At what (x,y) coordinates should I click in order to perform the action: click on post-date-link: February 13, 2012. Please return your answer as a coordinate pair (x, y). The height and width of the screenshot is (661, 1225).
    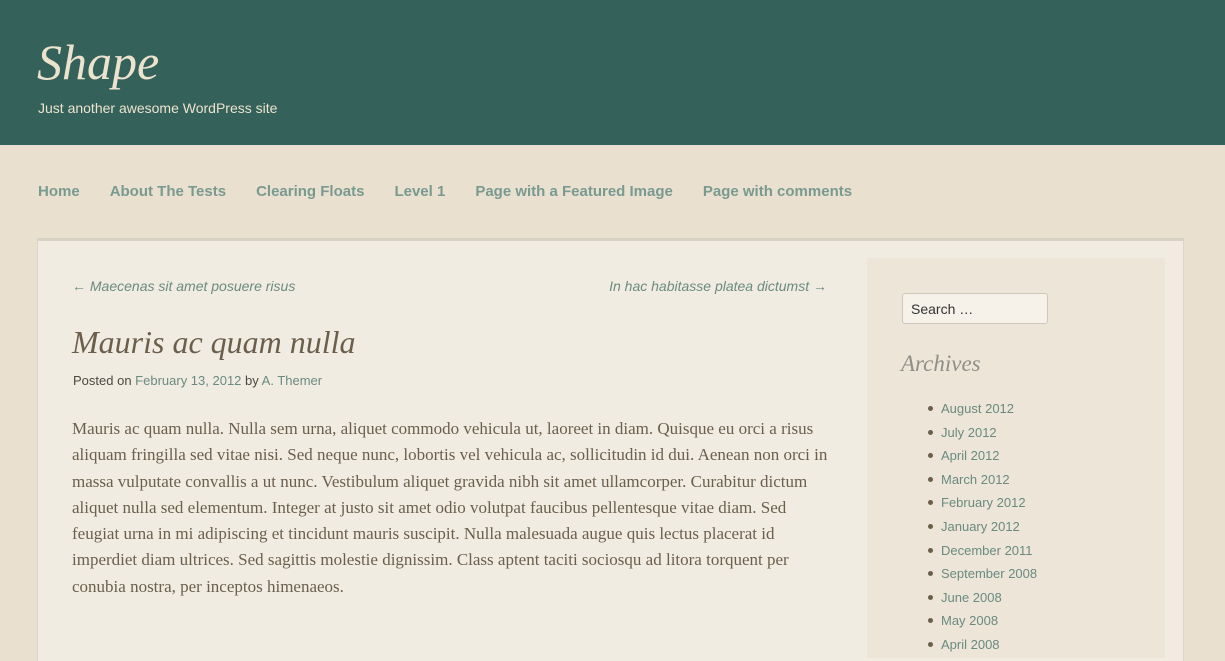
    Looking at the image, I should click on (188, 380).